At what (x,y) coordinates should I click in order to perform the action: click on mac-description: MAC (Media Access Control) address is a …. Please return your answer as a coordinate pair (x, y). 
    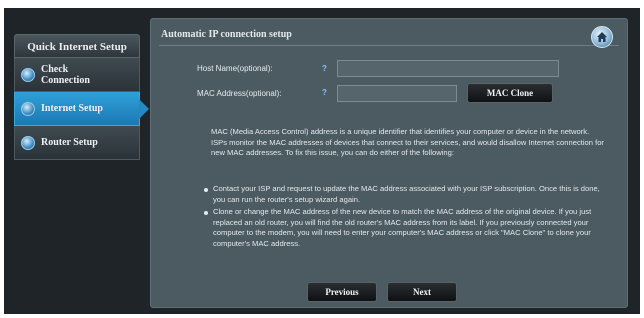
    Looking at the image, I should click on (407, 142).